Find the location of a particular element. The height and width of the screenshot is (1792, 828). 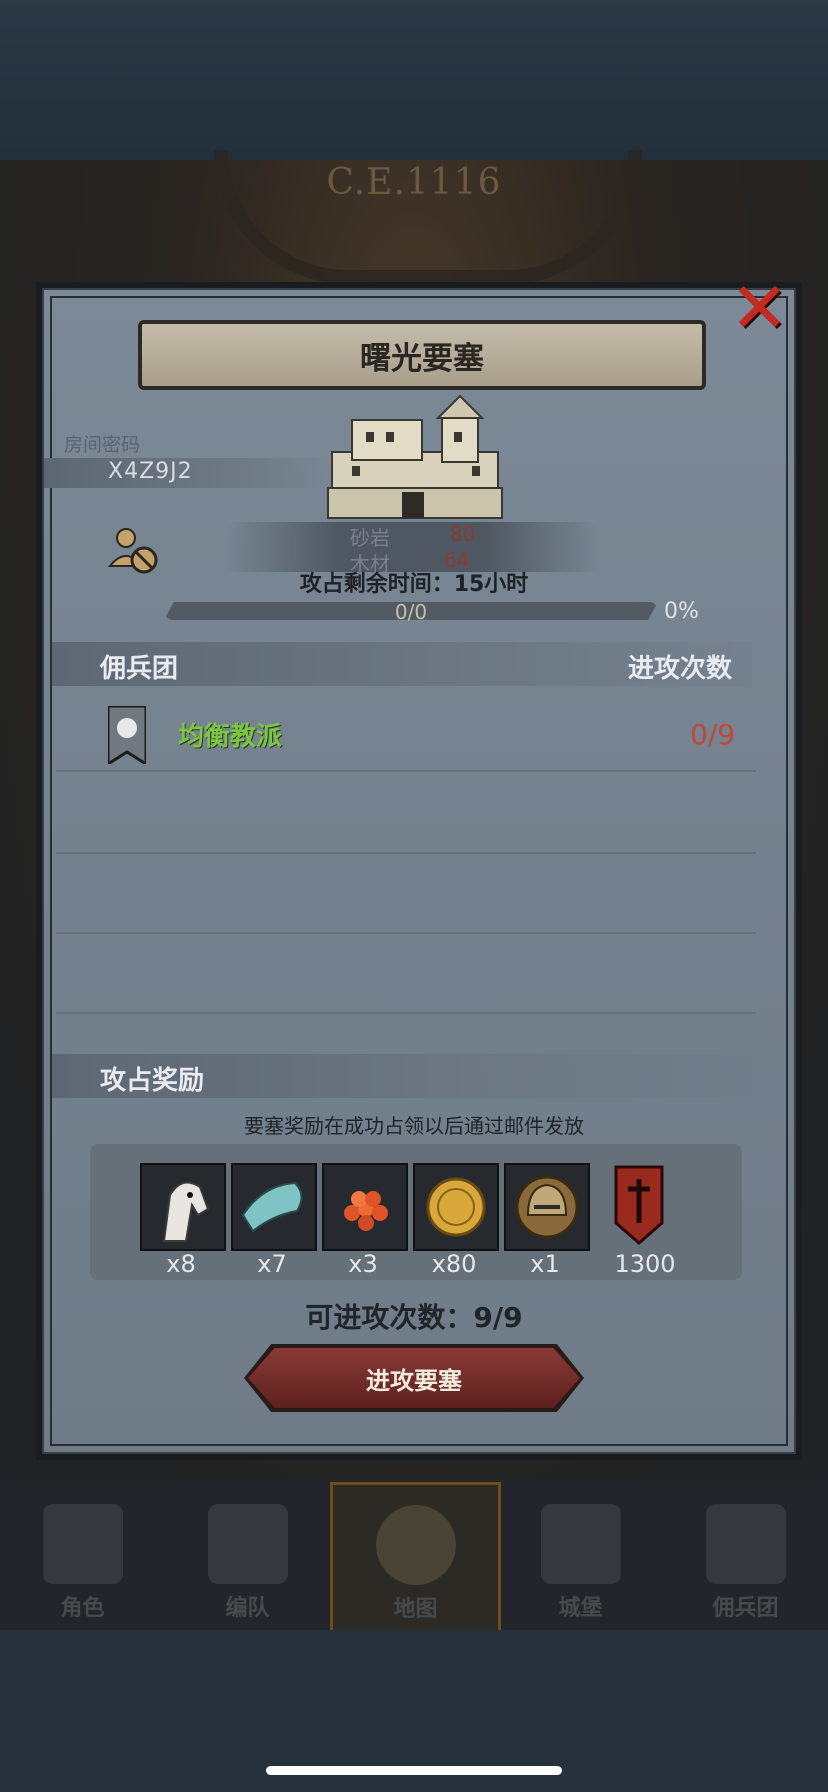

mercenary-attack-count: 0/9 is located at coordinates (713, 734).